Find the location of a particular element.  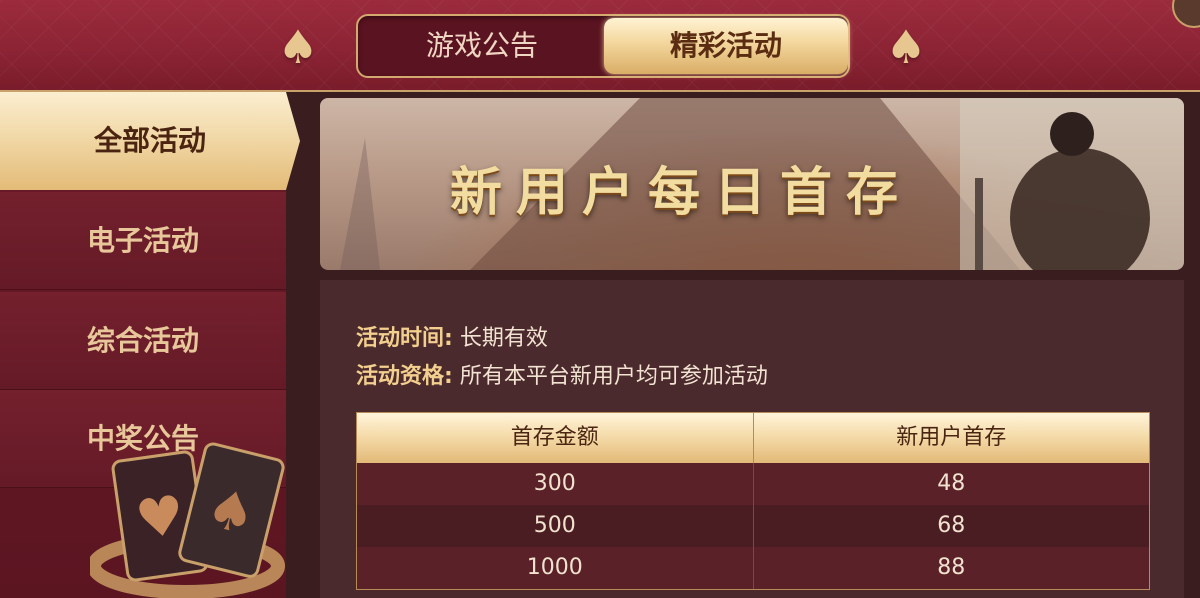

column-header-deposit-amount: 首存金额 is located at coordinates (554, 437).